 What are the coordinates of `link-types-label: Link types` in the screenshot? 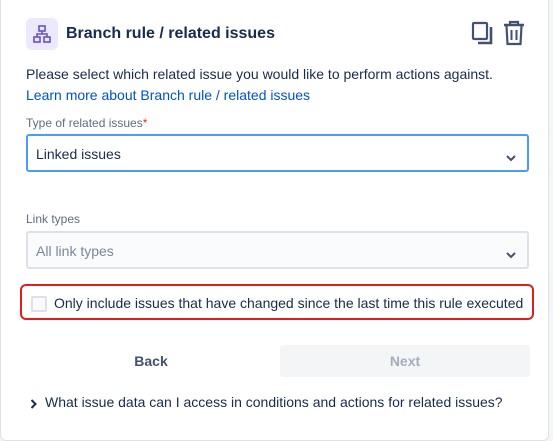 It's located at (53, 219).